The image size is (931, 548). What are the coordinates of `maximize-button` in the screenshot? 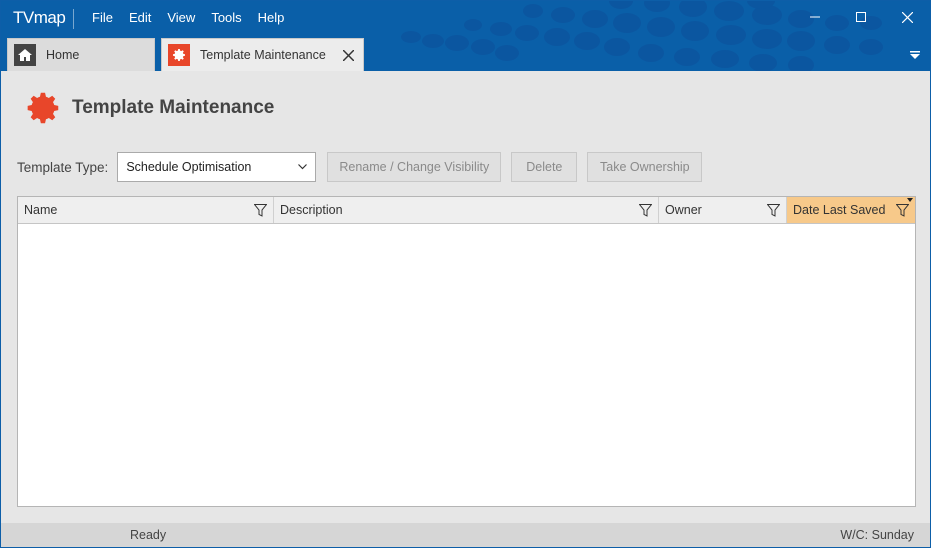 It's located at (861, 17).